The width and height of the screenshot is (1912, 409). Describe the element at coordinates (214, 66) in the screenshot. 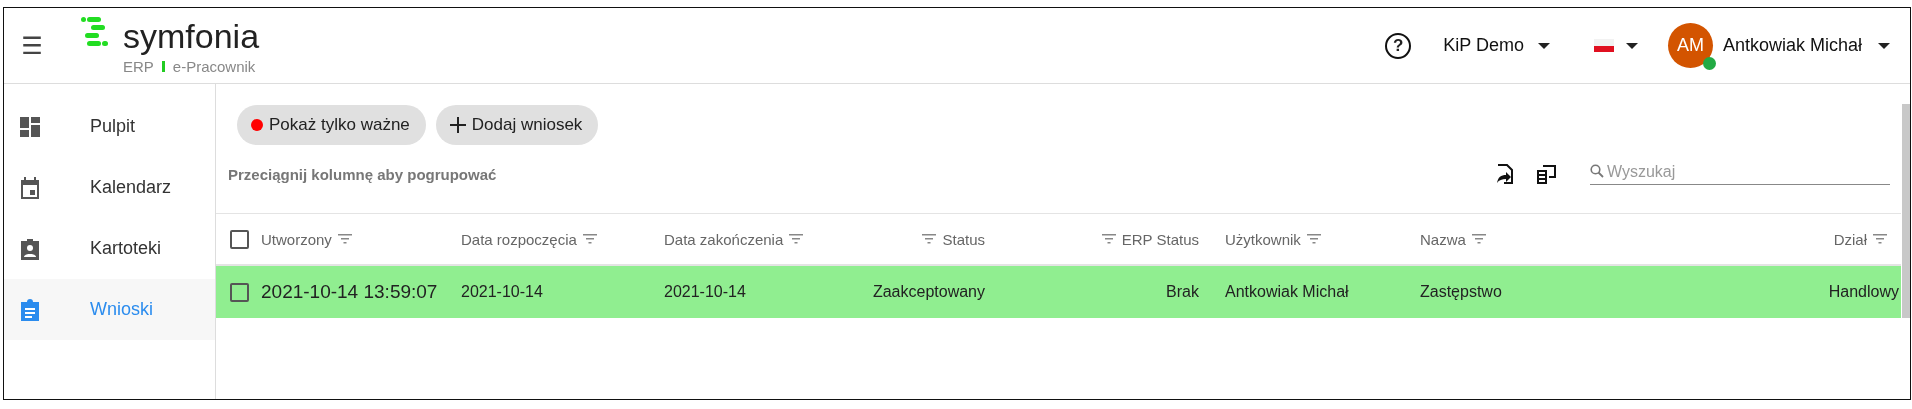

I see `module-name: e-Pracownik` at that location.